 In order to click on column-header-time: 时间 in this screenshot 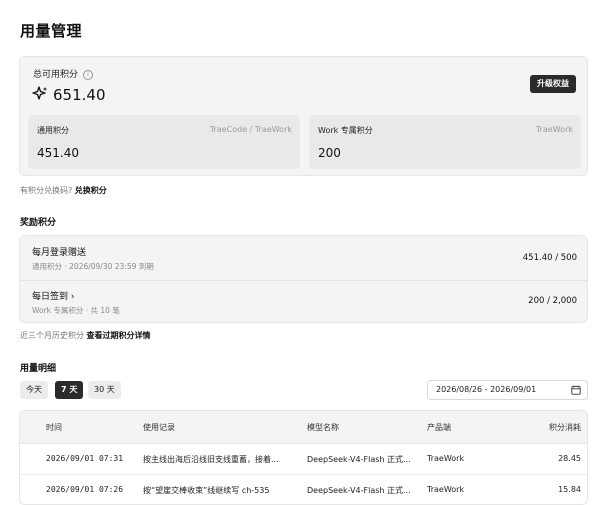, I will do `click(54, 427)`.